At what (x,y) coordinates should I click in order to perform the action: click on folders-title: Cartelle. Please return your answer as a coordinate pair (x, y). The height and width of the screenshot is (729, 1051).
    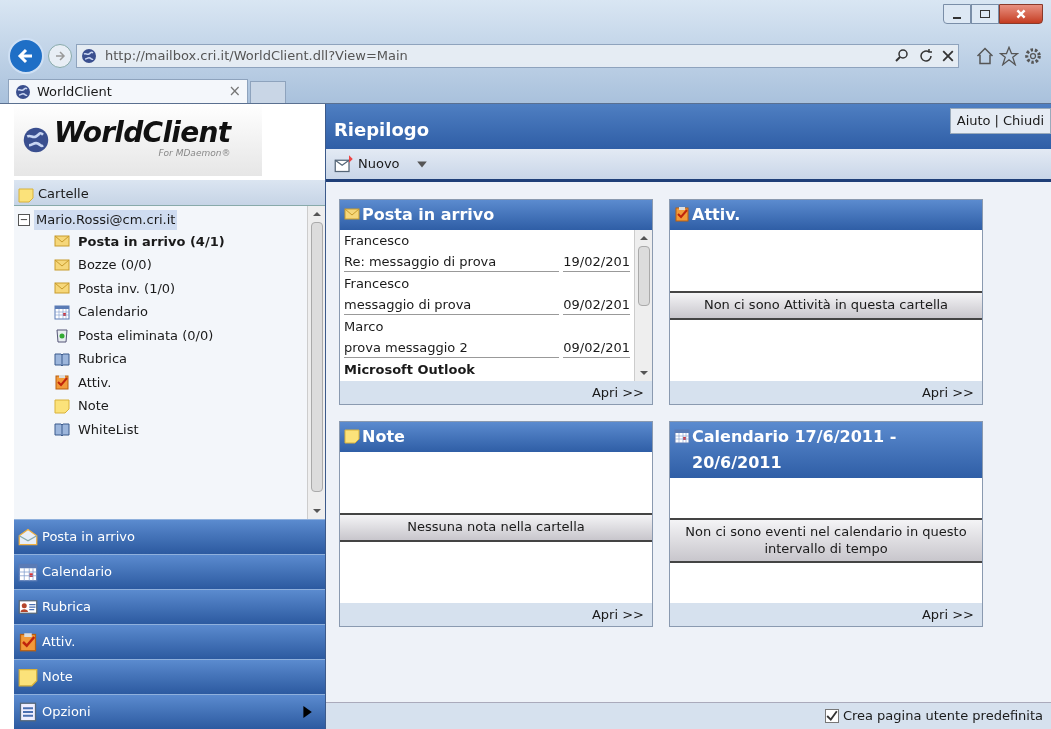
    Looking at the image, I should click on (63, 193).